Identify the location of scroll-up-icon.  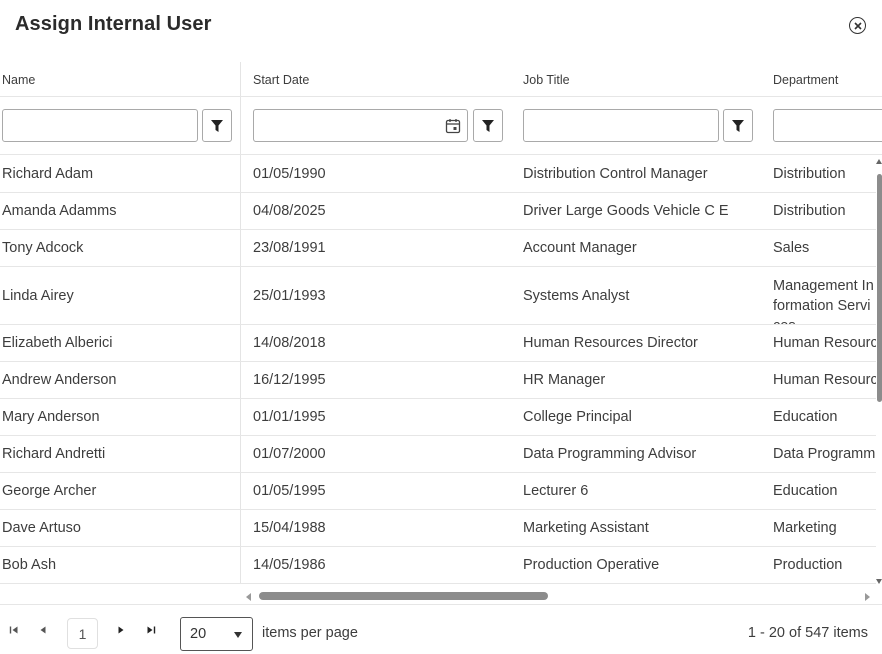
(879, 161).